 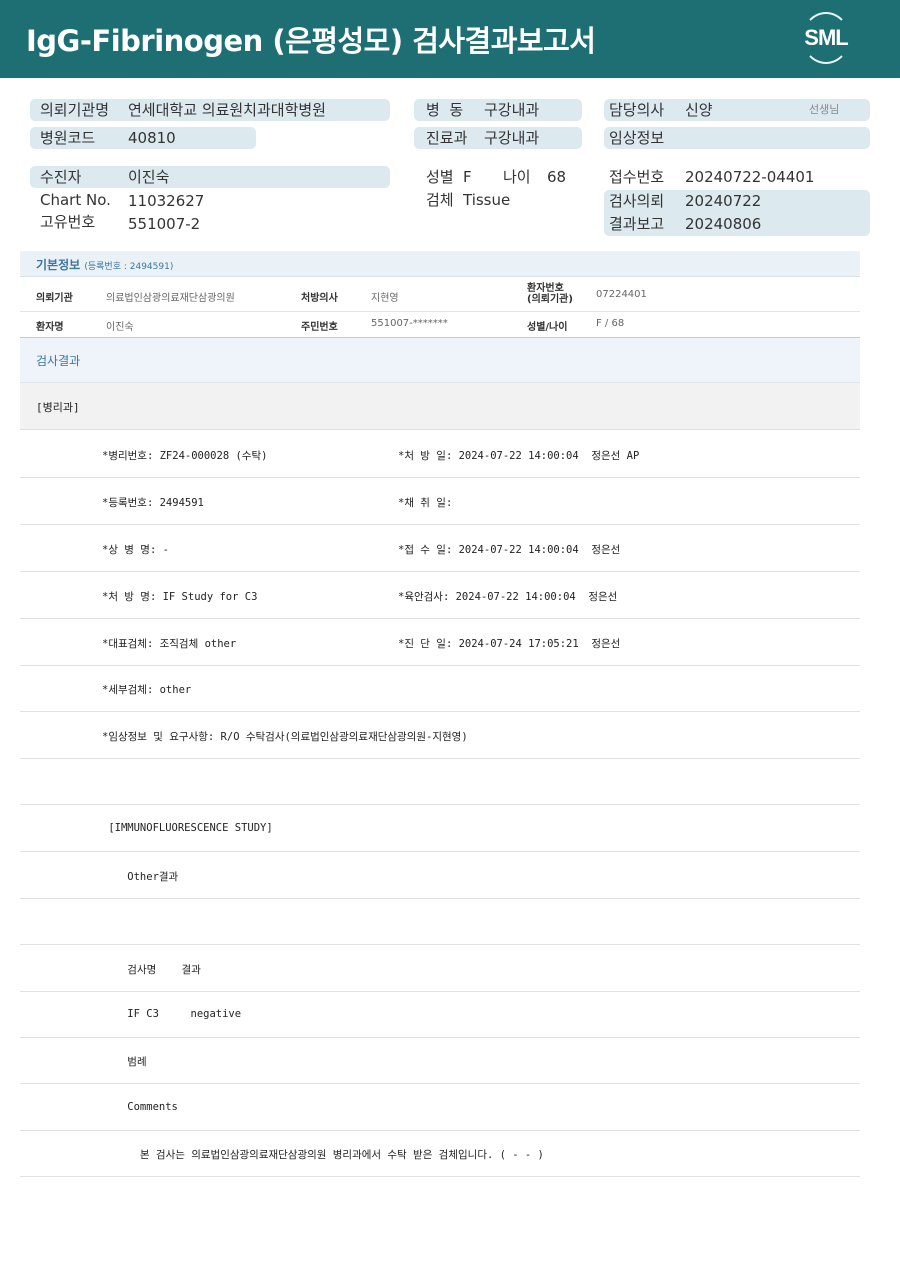 What do you see at coordinates (319, 327) in the screenshot?
I see `ssn-label: 주민번호` at bounding box center [319, 327].